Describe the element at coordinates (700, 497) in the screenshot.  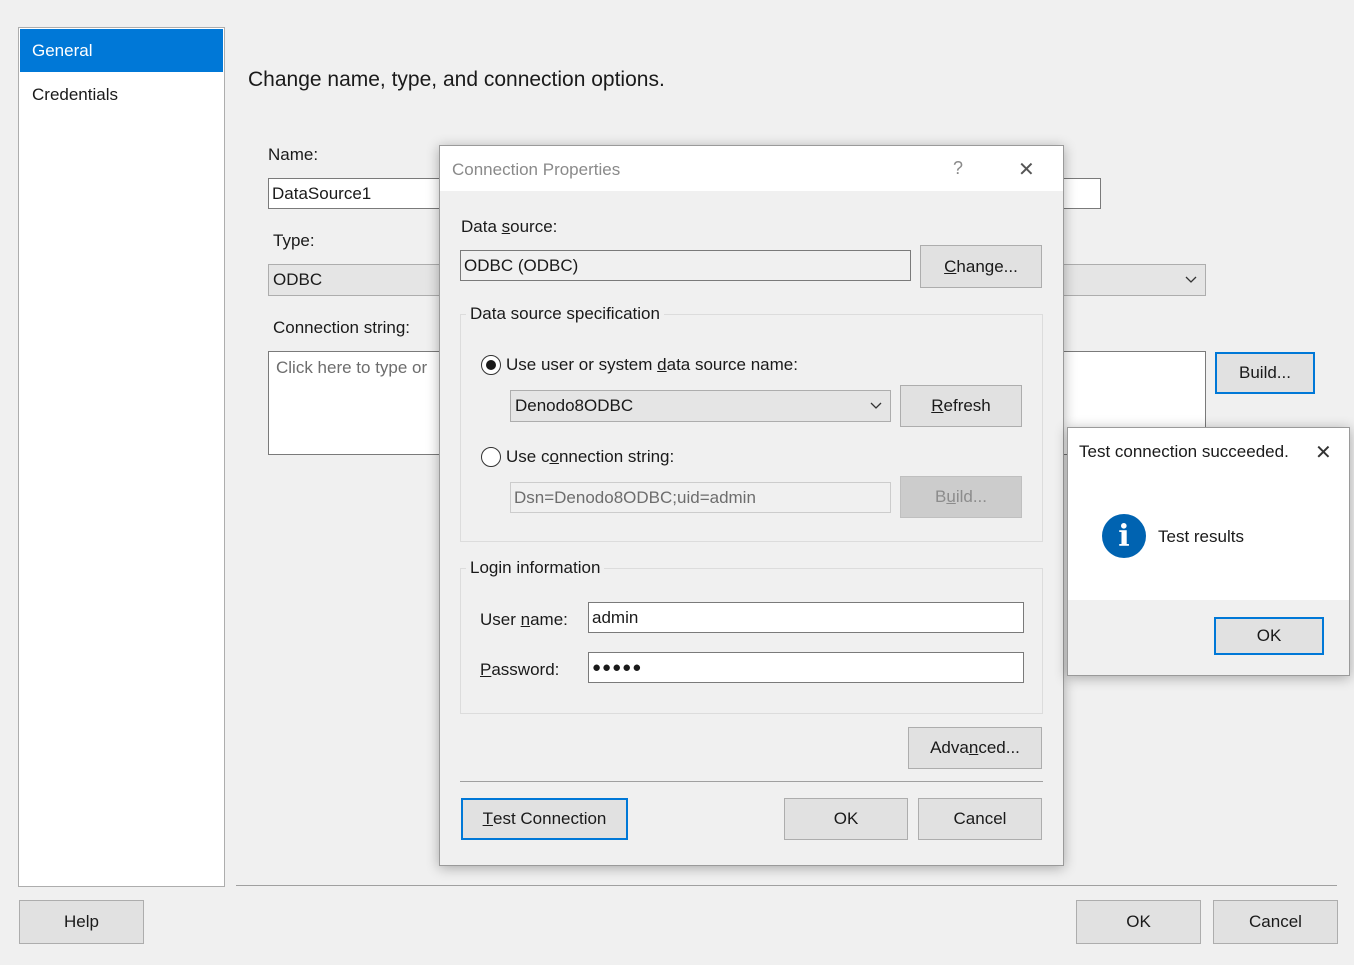
I see `connection-string-field: Dsn=Denodo8ODBC;uid=admin` at that location.